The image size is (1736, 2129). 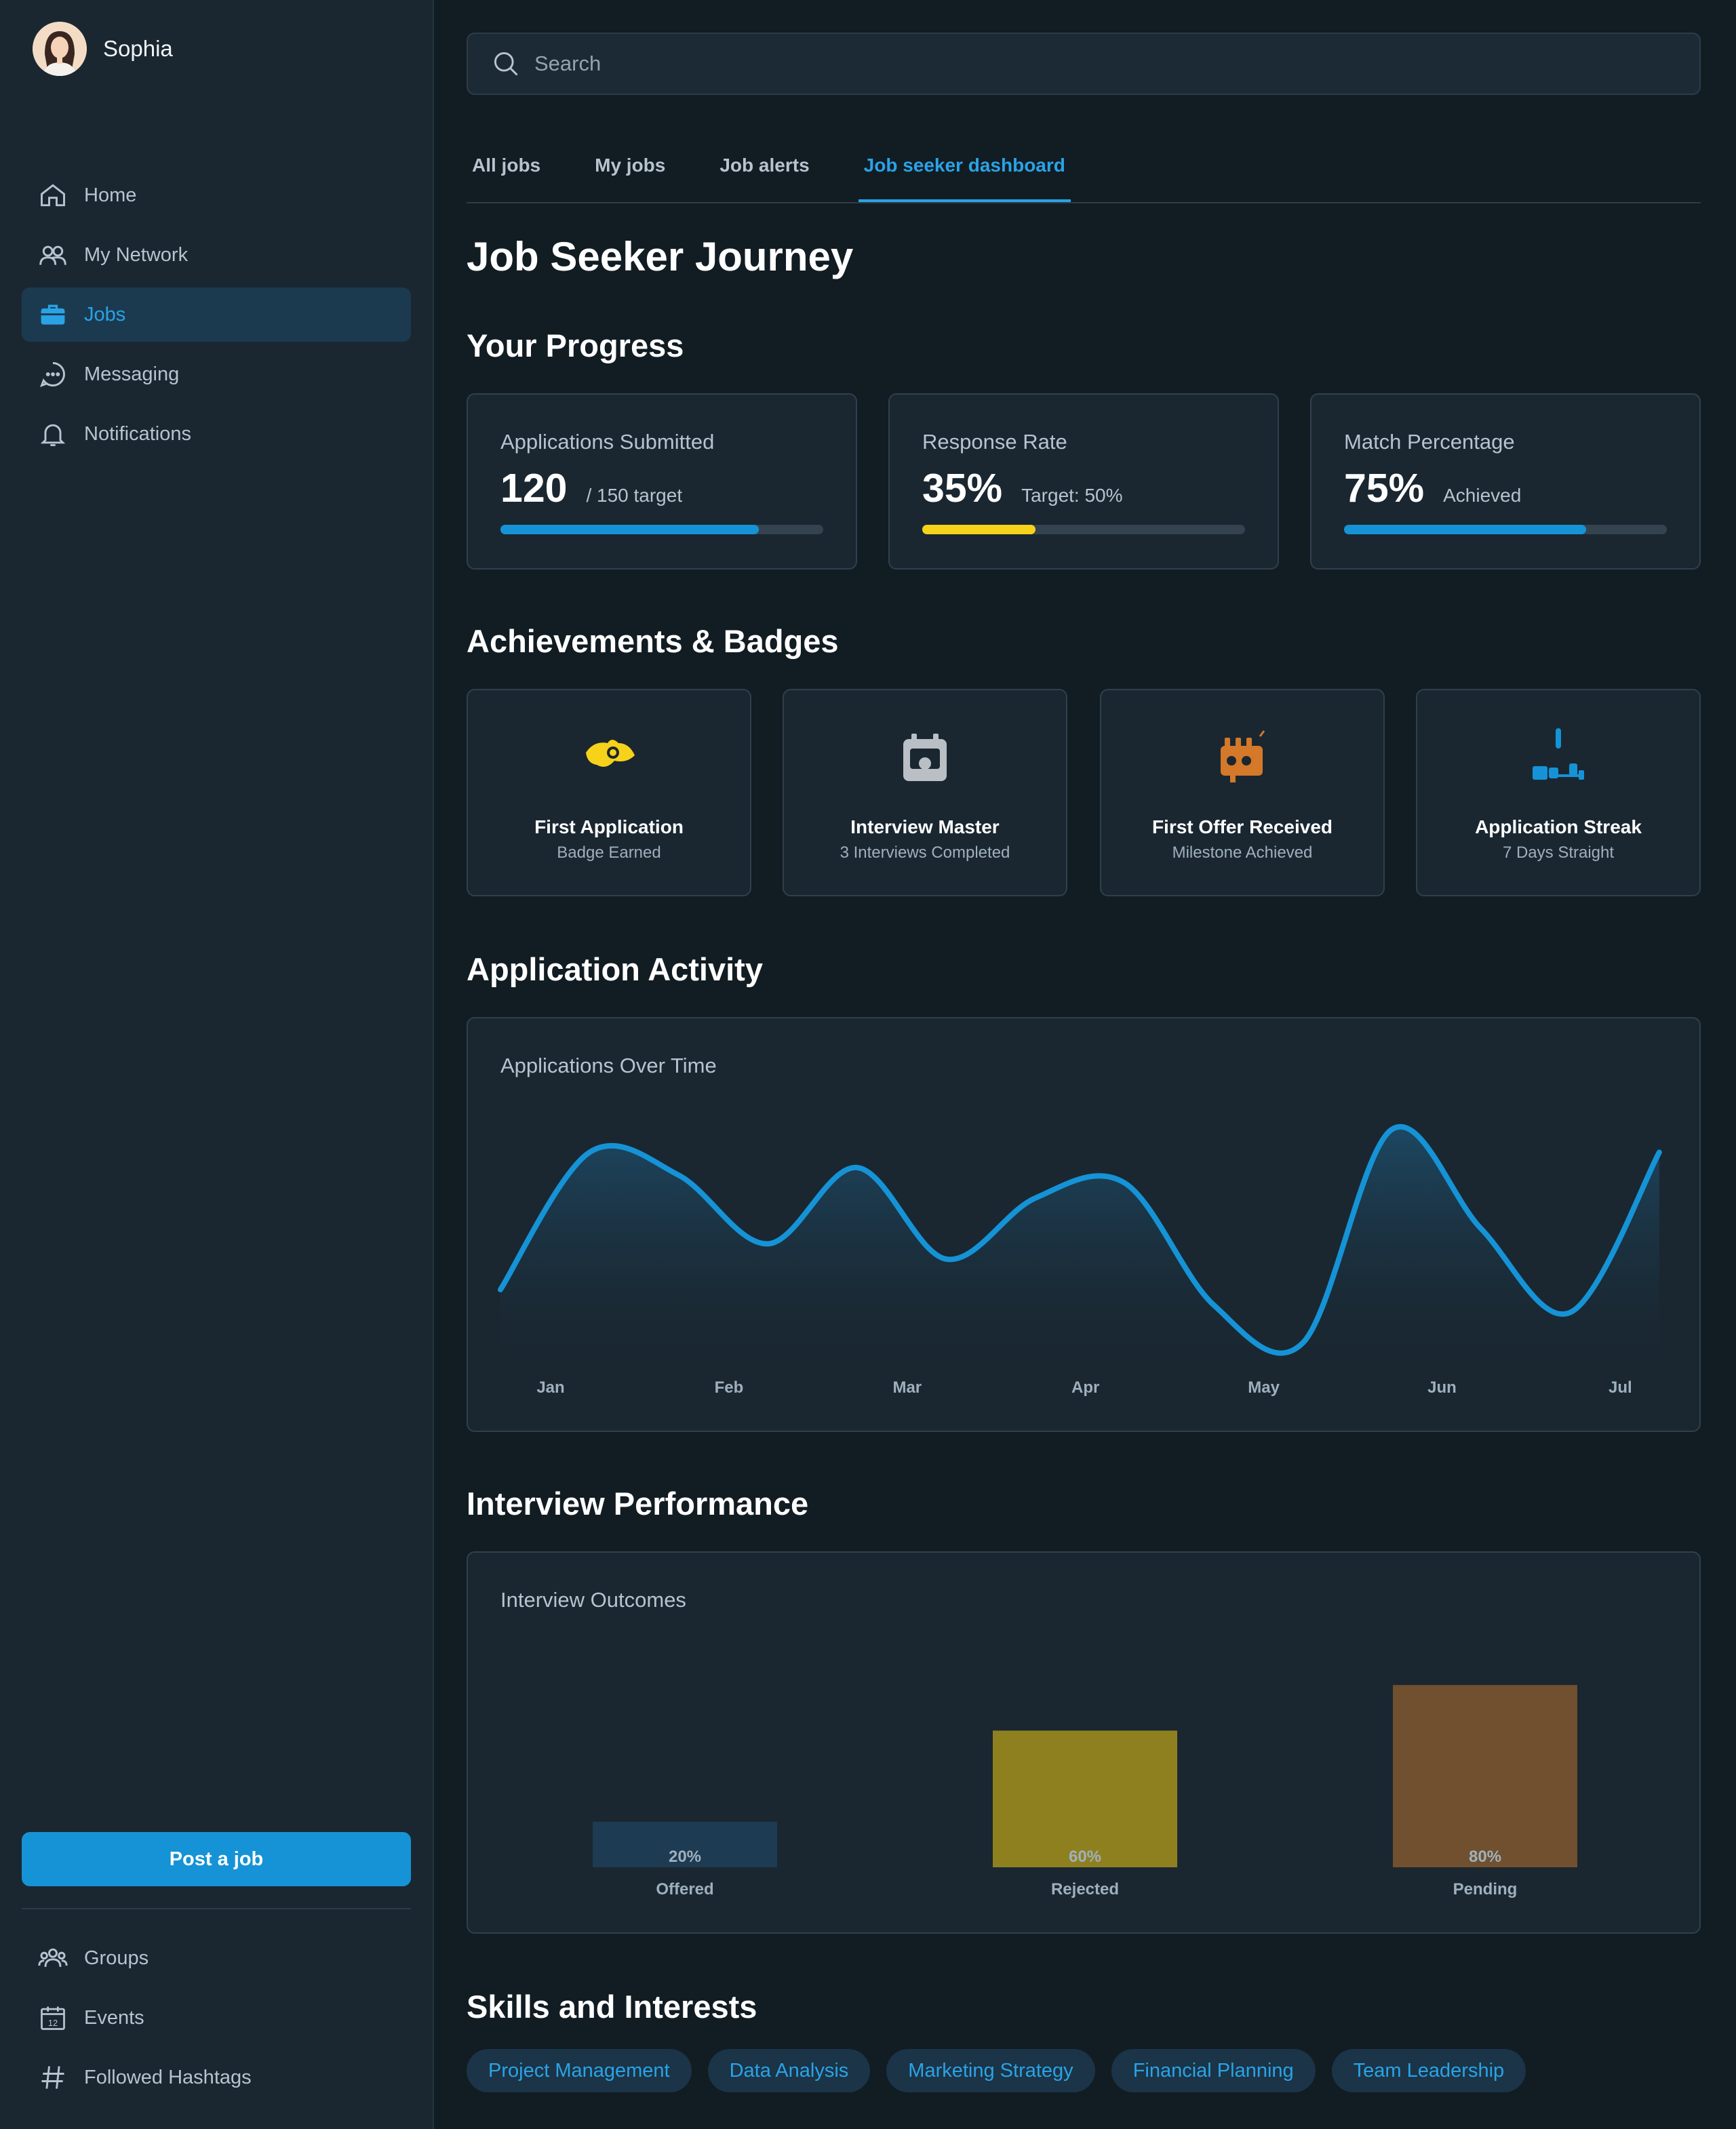 What do you see at coordinates (660, 256) in the screenshot?
I see `page-title: Job Seeker Journey` at bounding box center [660, 256].